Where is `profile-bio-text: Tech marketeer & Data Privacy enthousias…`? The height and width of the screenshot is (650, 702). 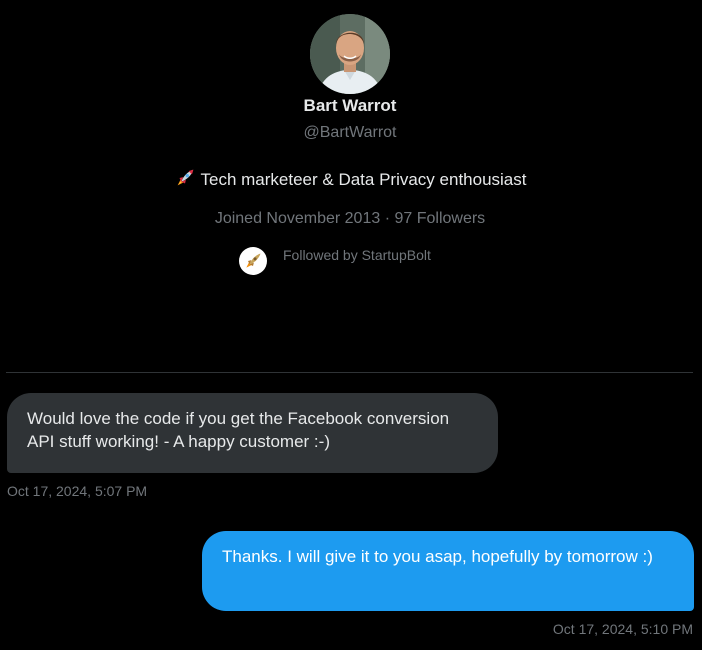 profile-bio-text: Tech marketeer & Data Privacy enthousias… is located at coordinates (363, 179).